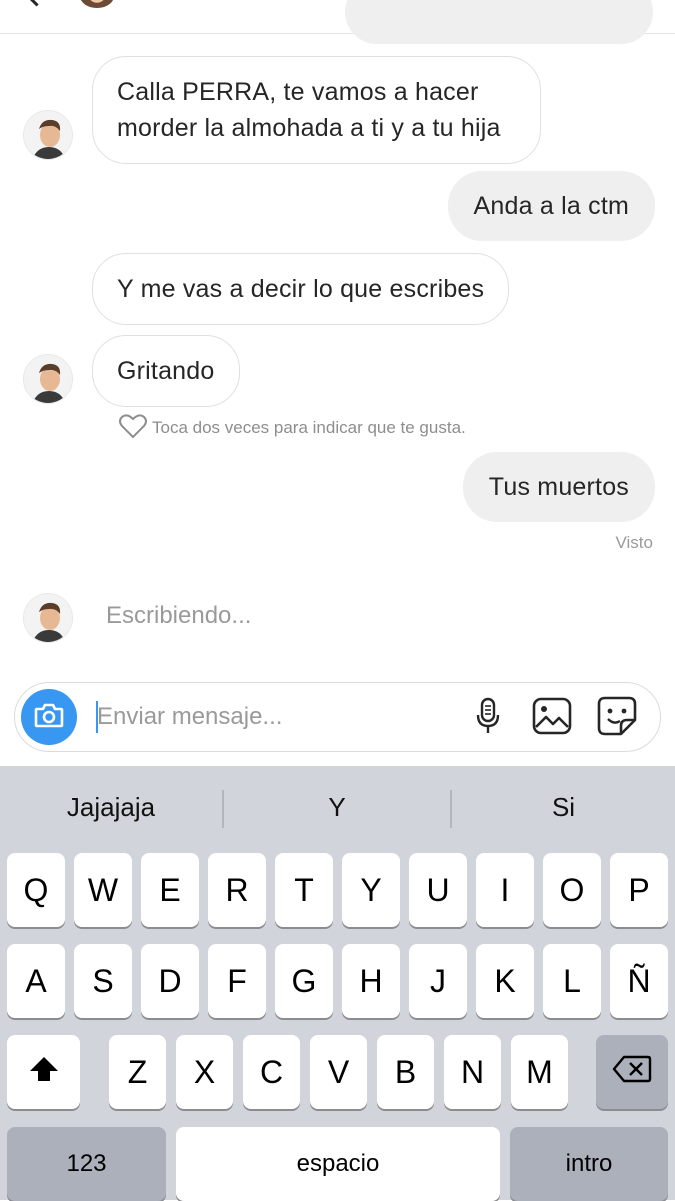 The width and height of the screenshot is (675, 1201). Describe the element at coordinates (505, 890) in the screenshot. I see `key: I` at that location.